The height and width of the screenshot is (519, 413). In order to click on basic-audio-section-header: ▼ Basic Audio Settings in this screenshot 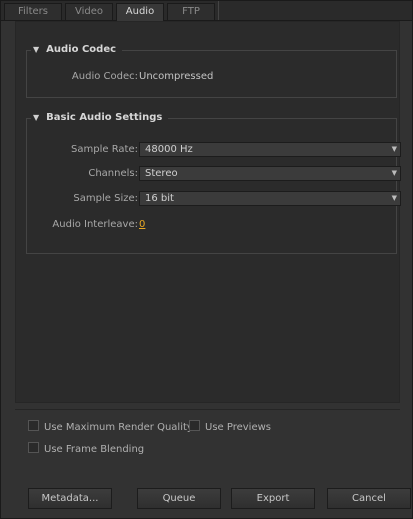, I will do `click(100, 118)`.